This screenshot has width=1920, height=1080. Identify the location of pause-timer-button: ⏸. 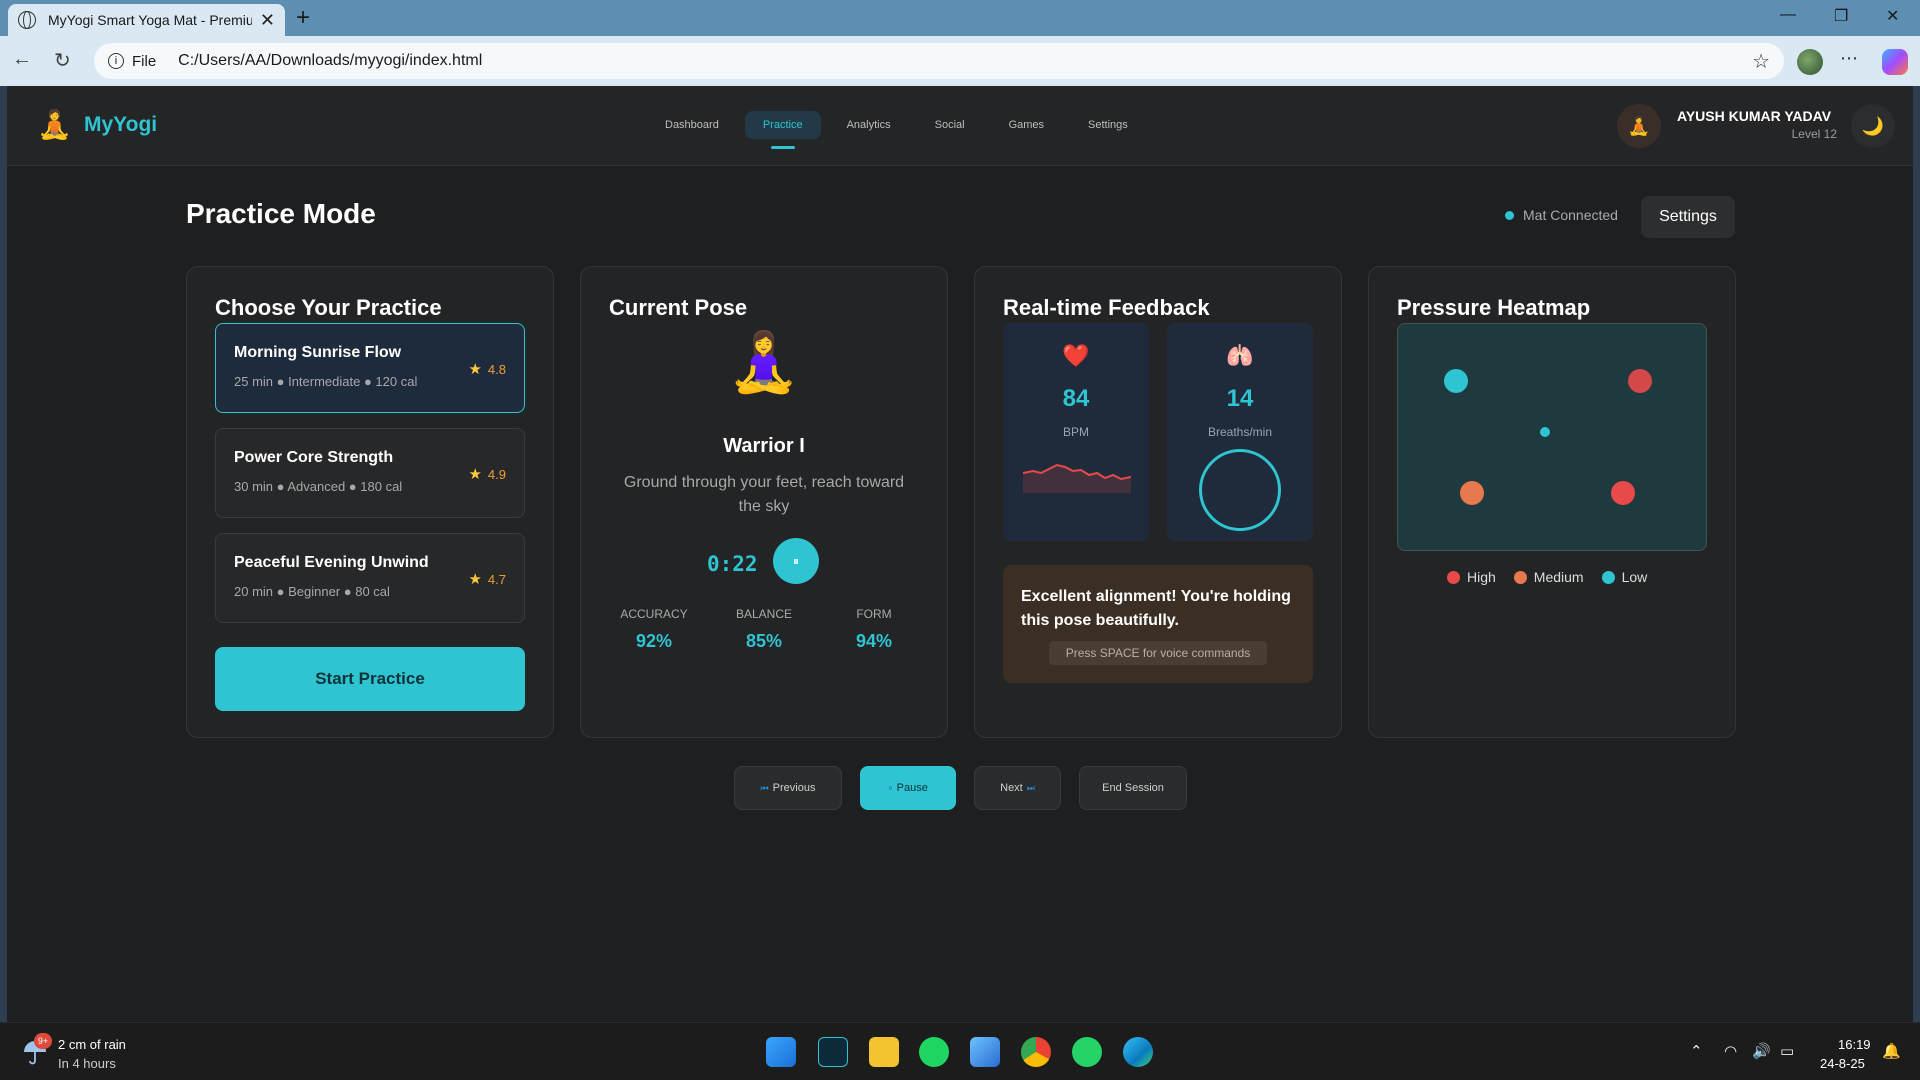
(796, 561).